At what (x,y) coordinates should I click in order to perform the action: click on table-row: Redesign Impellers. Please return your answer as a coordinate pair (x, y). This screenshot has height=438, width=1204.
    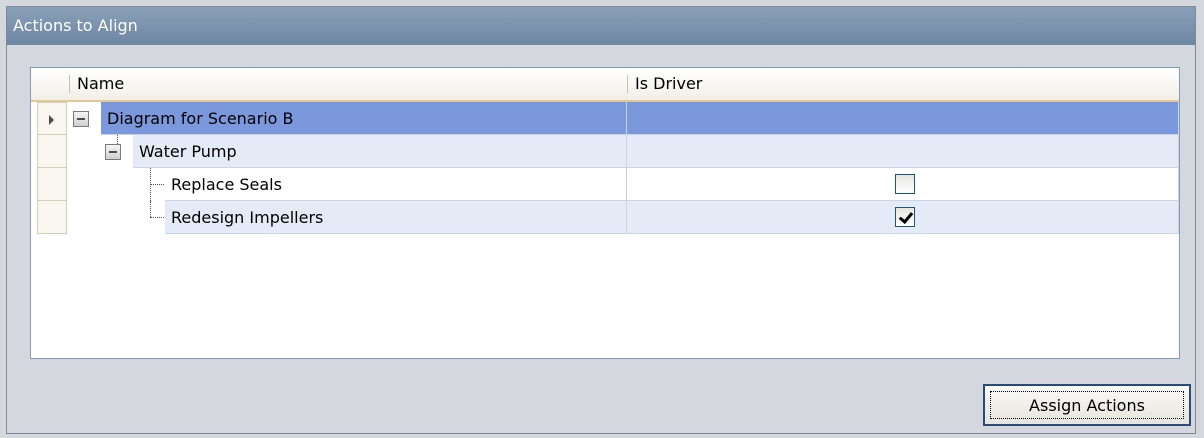
    Looking at the image, I should click on (605, 217).